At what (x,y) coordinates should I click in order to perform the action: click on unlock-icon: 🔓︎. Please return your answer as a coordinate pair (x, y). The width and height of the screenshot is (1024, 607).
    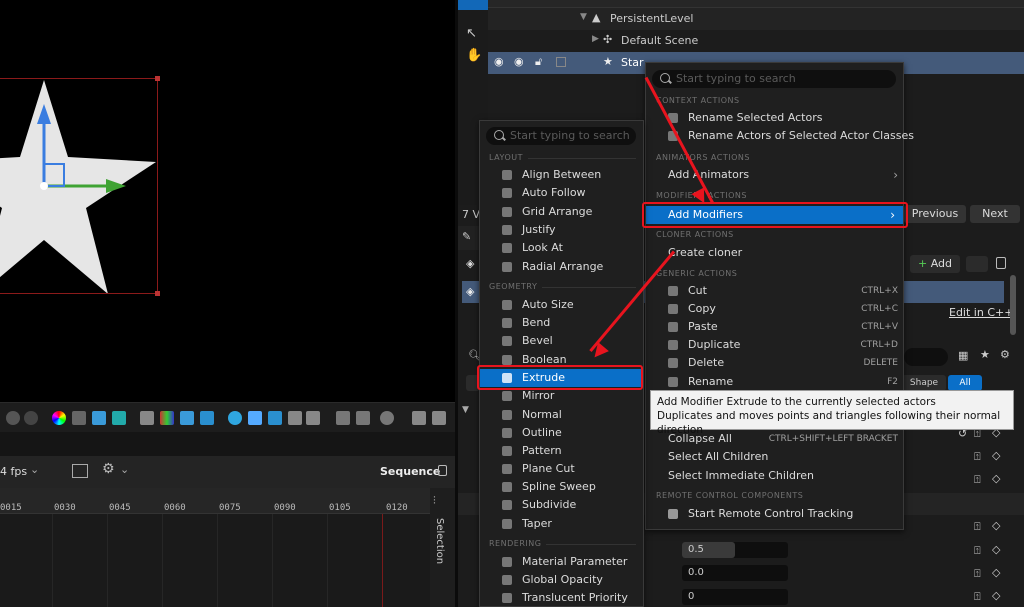
    Looking at the image, I should click on (538, 62).